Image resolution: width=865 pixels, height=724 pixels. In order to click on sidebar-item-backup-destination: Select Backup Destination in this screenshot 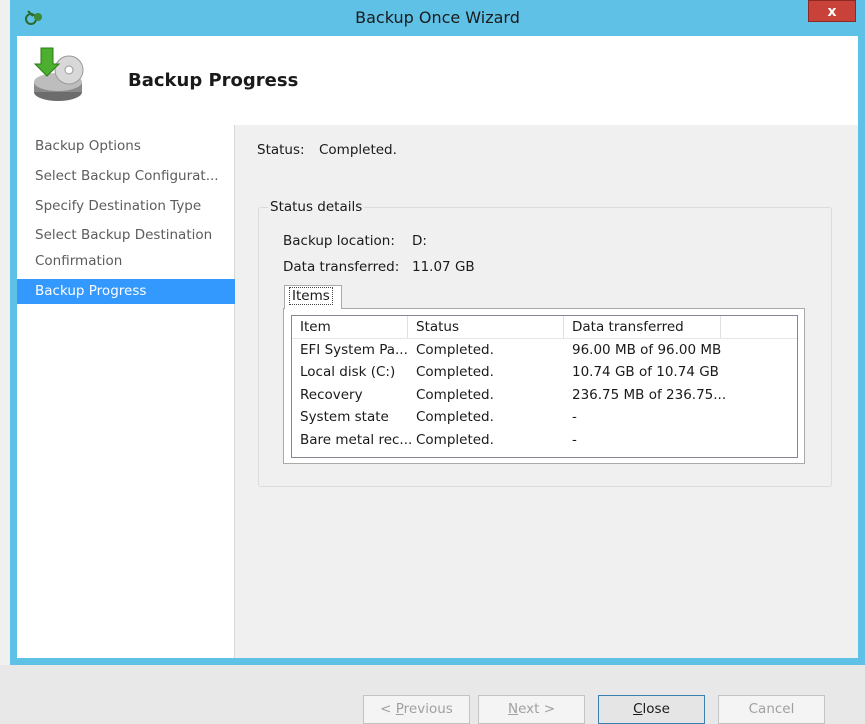, I will do `click(126, 235)`.